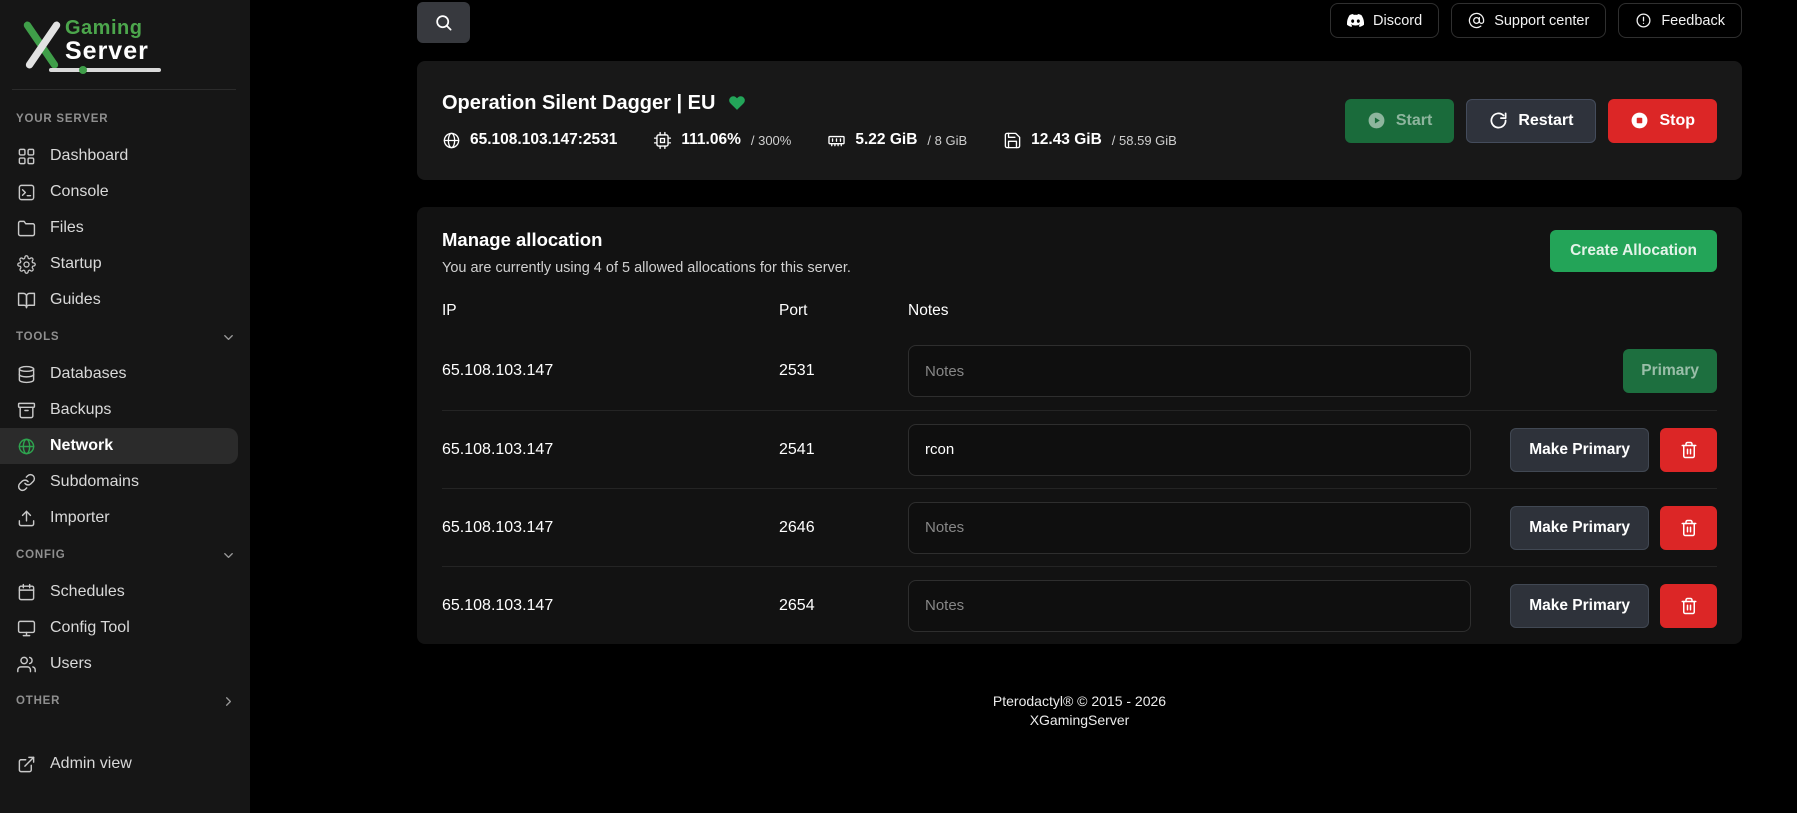  What do you see at coordinates (125, 482) in the screenshot?
I see `sidebar-item-subdomains: Subdomains` at bounding box center [125, 482].